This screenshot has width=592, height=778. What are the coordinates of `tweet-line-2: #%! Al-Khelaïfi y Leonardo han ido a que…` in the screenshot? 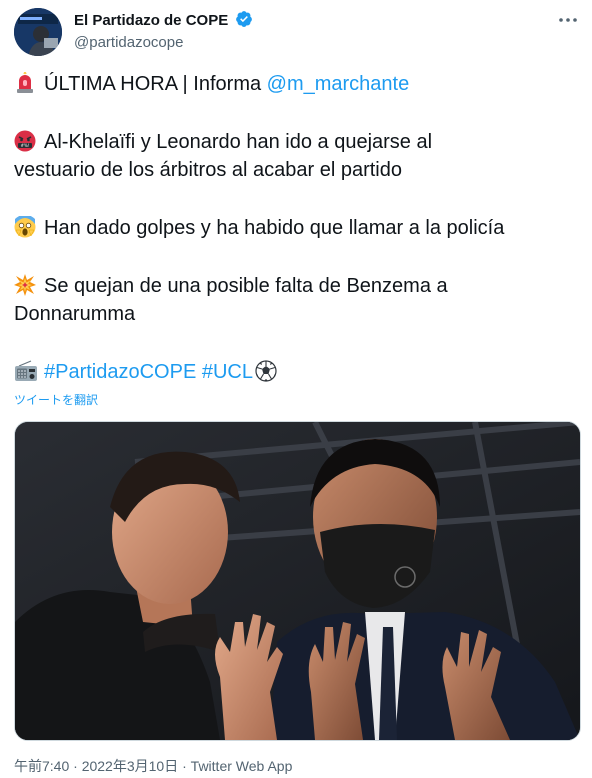 It's located at (223, 142).